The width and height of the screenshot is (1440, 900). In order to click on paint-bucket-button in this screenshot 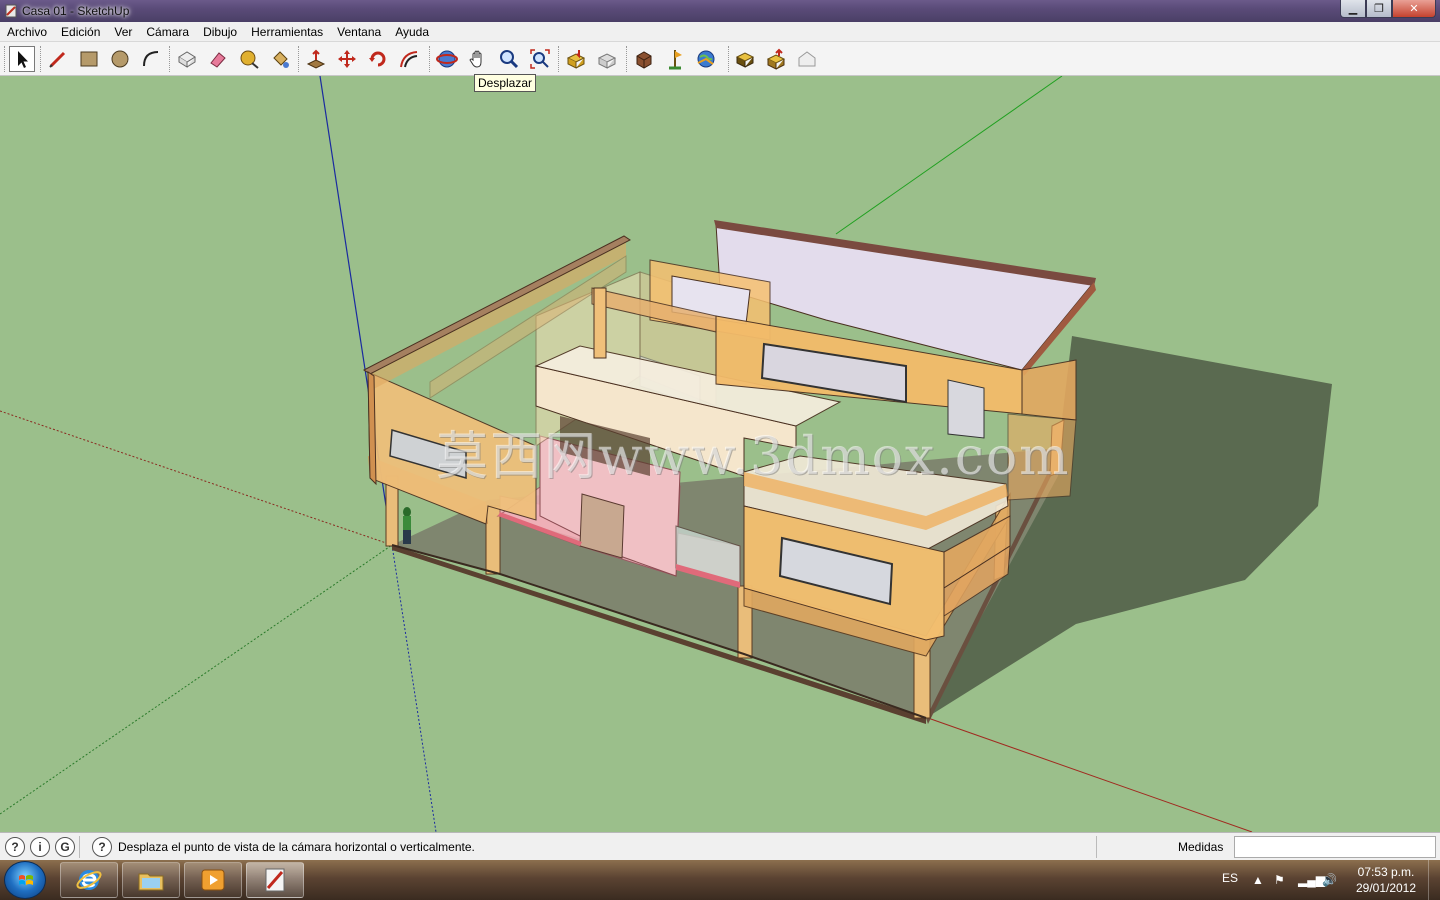, I will do `click(280, 59)`.